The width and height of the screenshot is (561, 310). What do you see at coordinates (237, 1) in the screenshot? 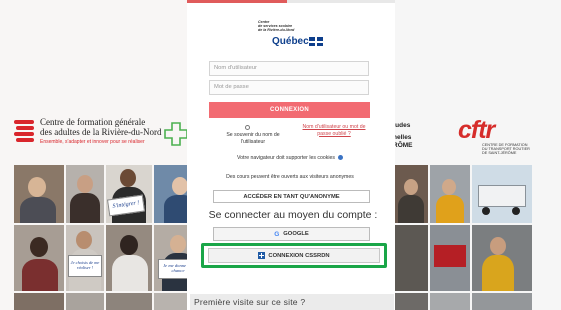
I see `top-bar-accent` at bounding box center [237, 1].